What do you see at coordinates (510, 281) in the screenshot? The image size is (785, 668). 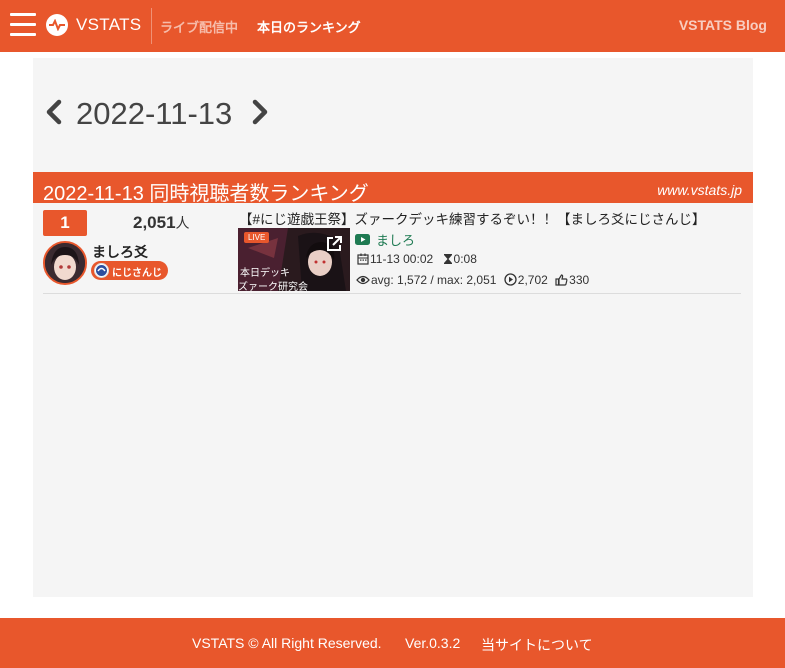 I see `play-circle-icon` at bounding box center [510, 281].